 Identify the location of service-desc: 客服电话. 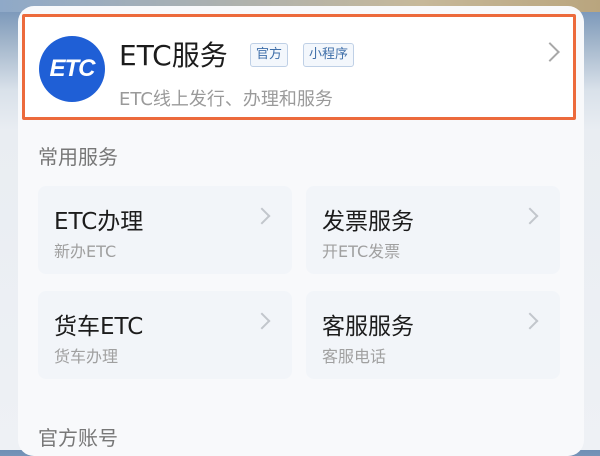
(354, 356).